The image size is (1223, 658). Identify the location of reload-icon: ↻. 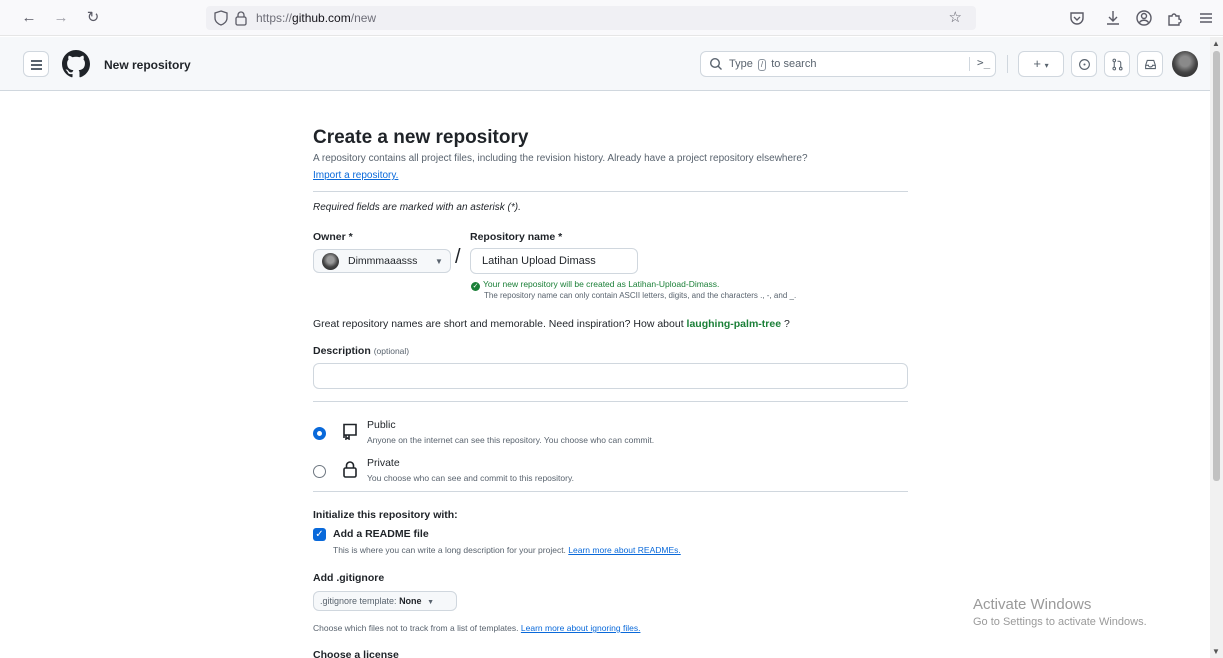
(93, 18).